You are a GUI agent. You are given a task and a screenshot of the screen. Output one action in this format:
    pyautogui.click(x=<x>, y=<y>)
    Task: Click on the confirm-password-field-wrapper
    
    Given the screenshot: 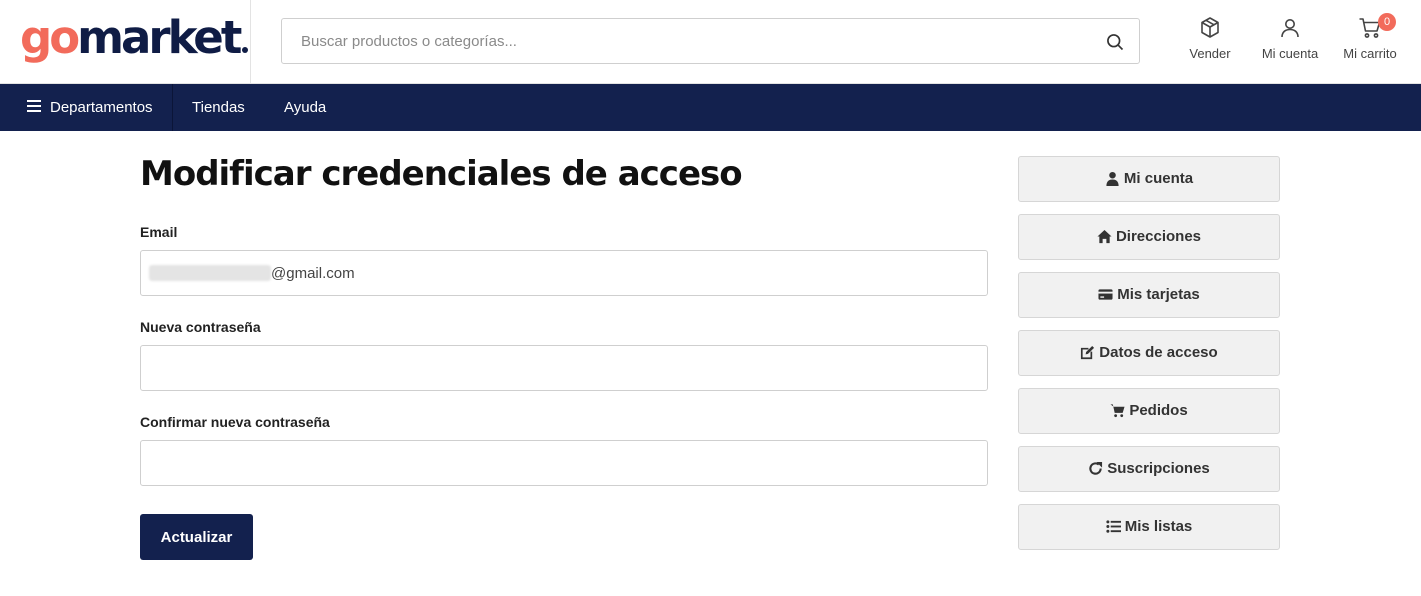 What is the action you would take?
    pyautogui.click(x=564, y=463)
    